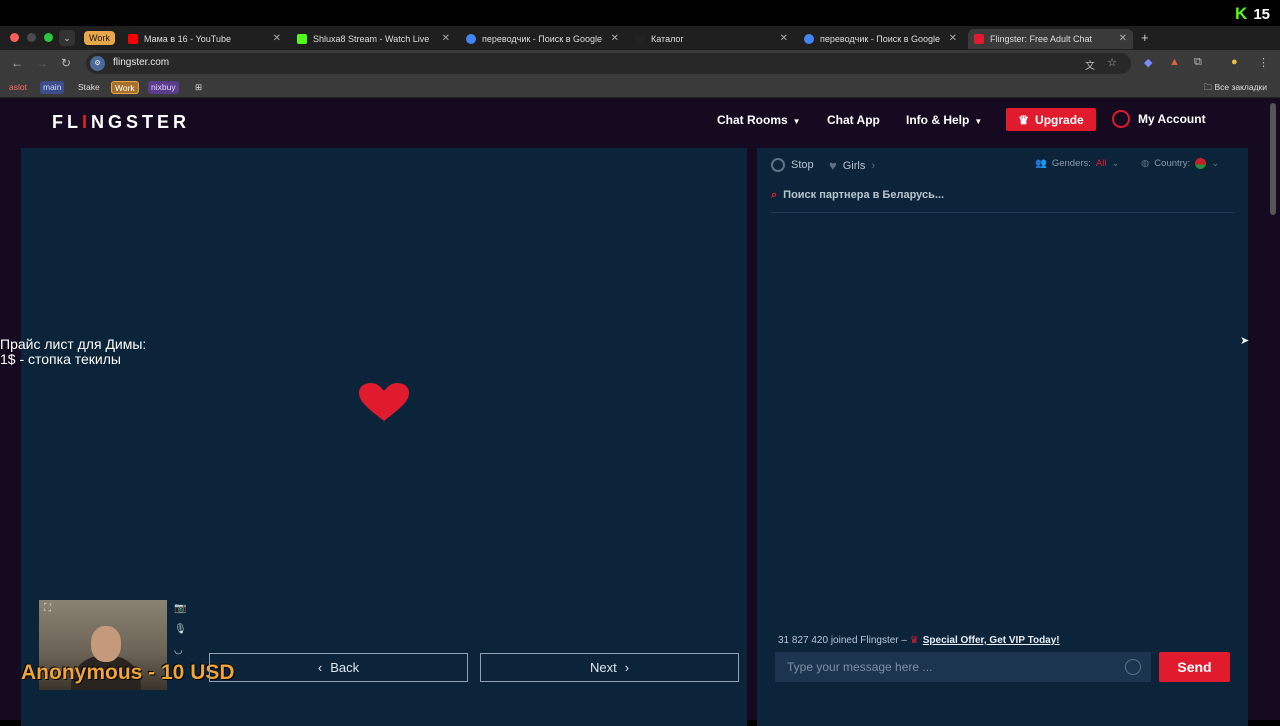 The image size is (1280, 726). Describe the element at coordinates (89, 87) in the screenshot. I see `bookmark-stake: Stake` at that location.